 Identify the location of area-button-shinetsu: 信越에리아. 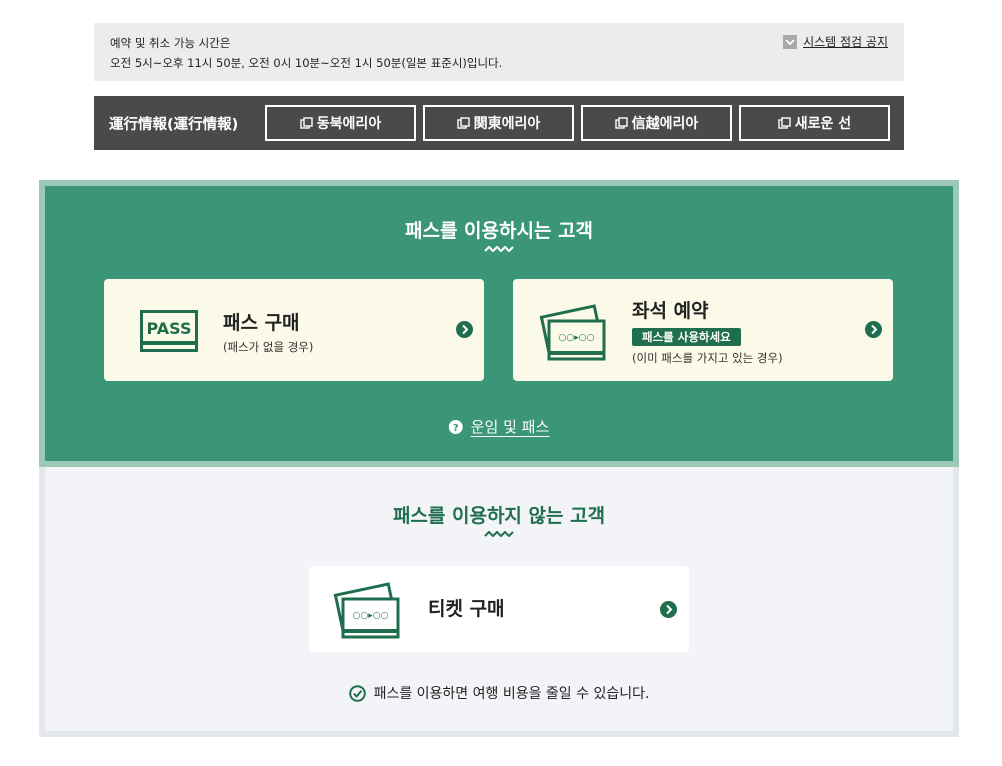
(656, 123).